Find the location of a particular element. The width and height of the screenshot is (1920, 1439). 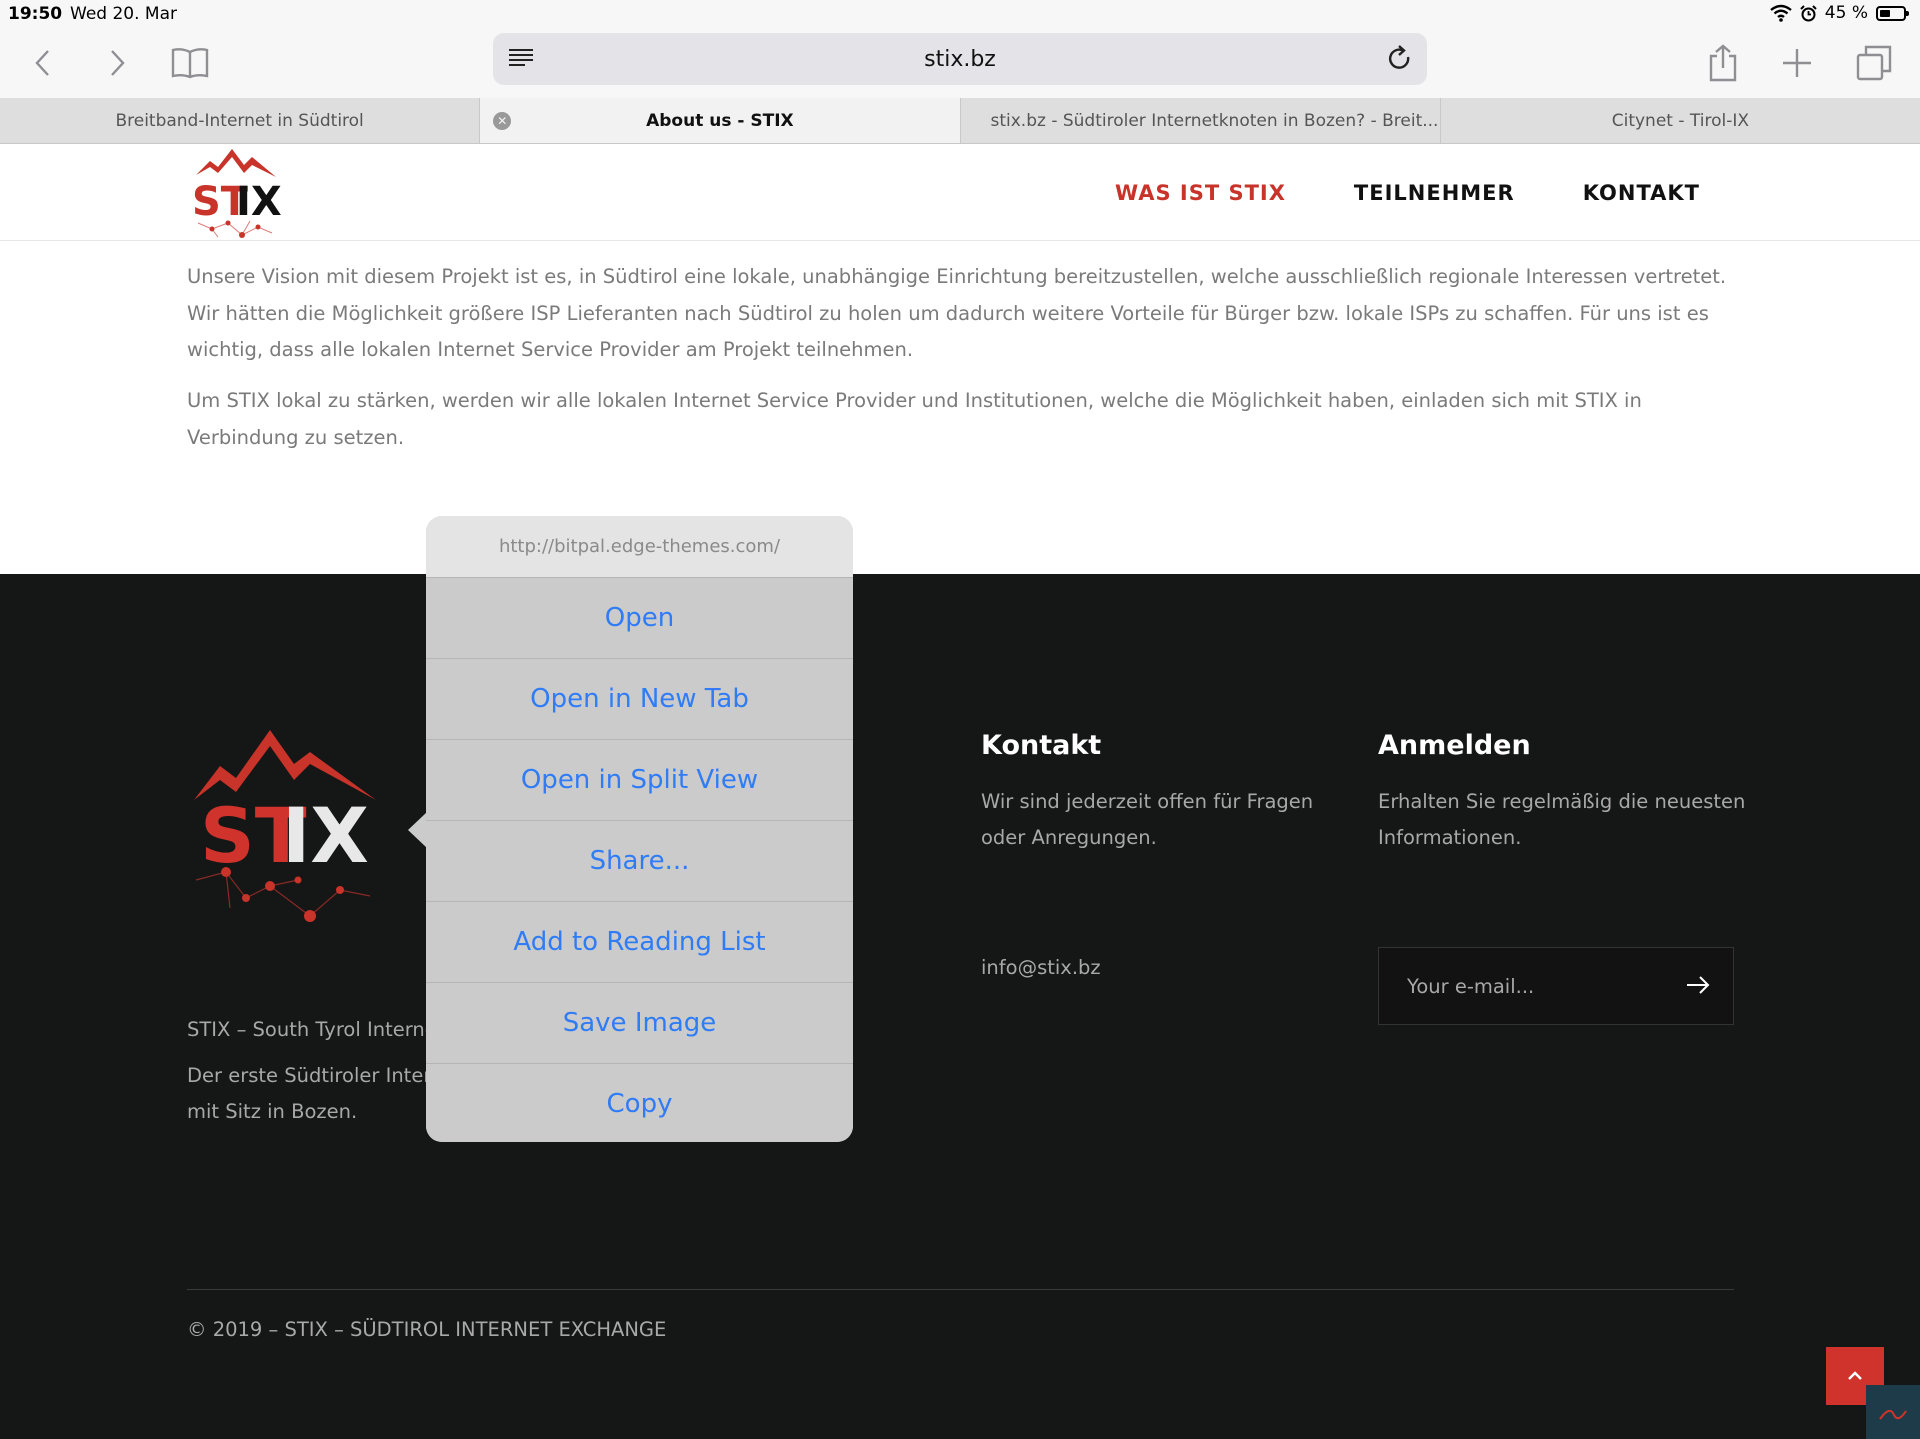

status-date: Wed 20. Mar is located at coordinates (123, 14).